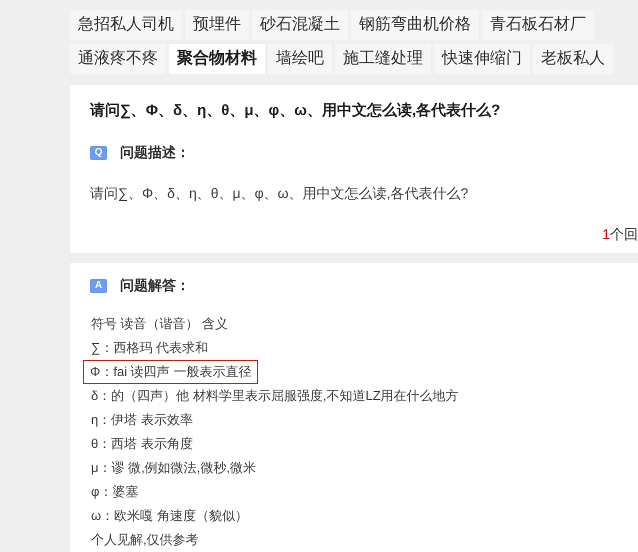 Image resolution: width=638 pixels, height=552 pixels. What do you see at coordinates (300, 59) in the screenshot?
I see `tag-link: 墙绘吧` at bounding box center [300, 59].